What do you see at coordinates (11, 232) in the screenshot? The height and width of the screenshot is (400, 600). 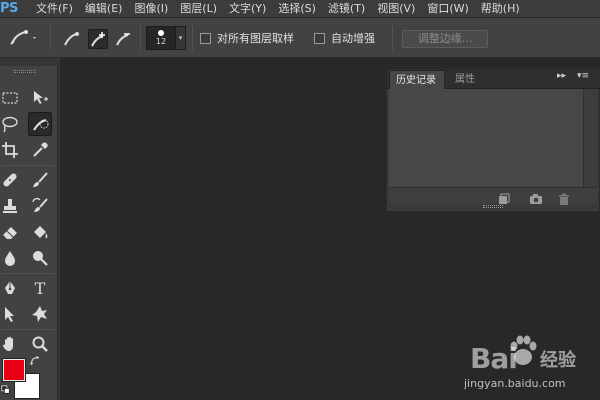 I see `eraser-tool-icon` at bounding box center [11, 232].